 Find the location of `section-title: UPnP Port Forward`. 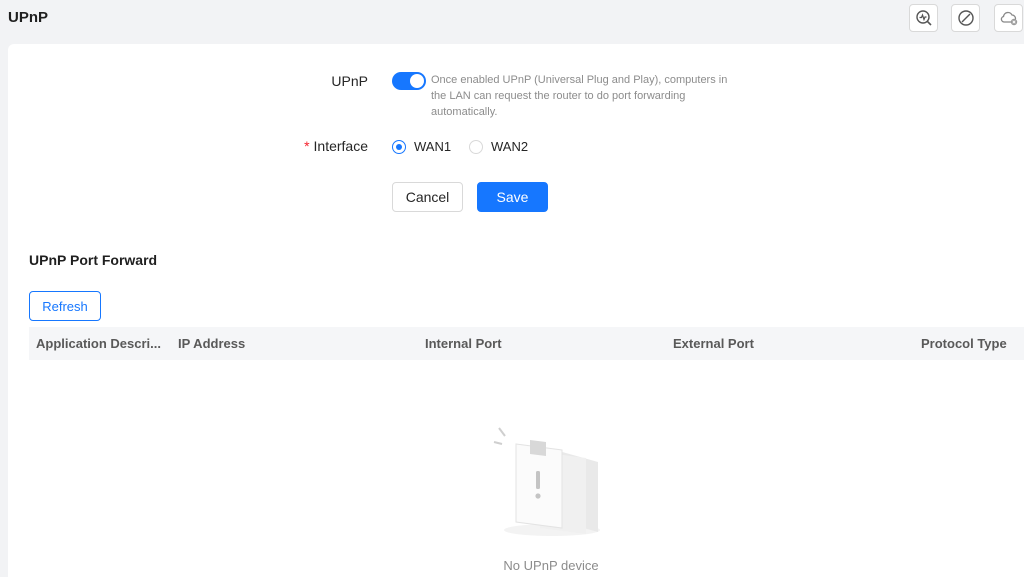

section-title: UPnP Port Forward is located at coordinates (93, 260).